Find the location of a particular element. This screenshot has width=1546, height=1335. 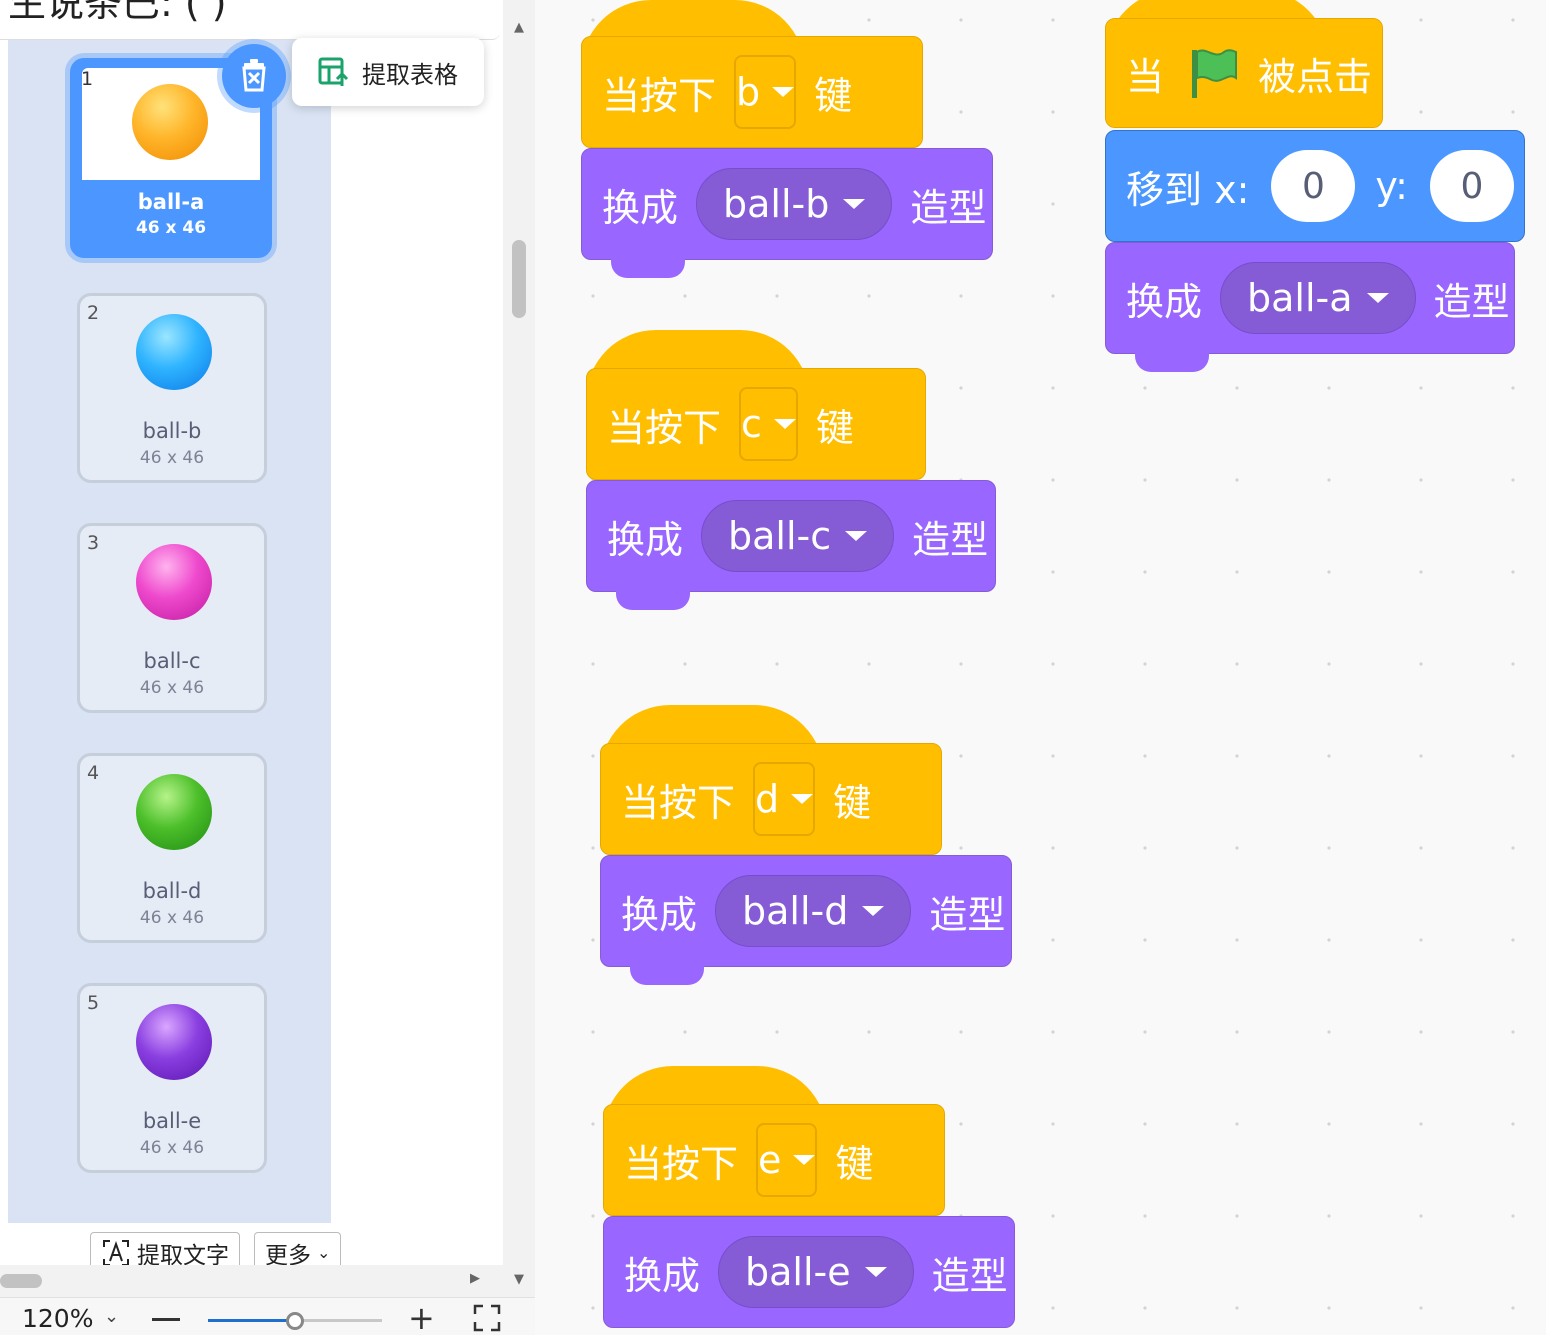

zoom-dropdown-chevron-icon: ⌄ is located at coordinates (111, 1316).